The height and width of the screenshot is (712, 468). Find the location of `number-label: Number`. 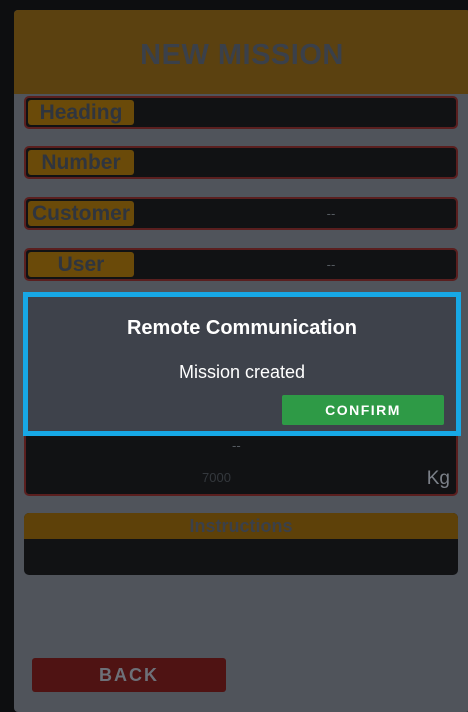

number-label: Number is located at coordinates (81, 162).